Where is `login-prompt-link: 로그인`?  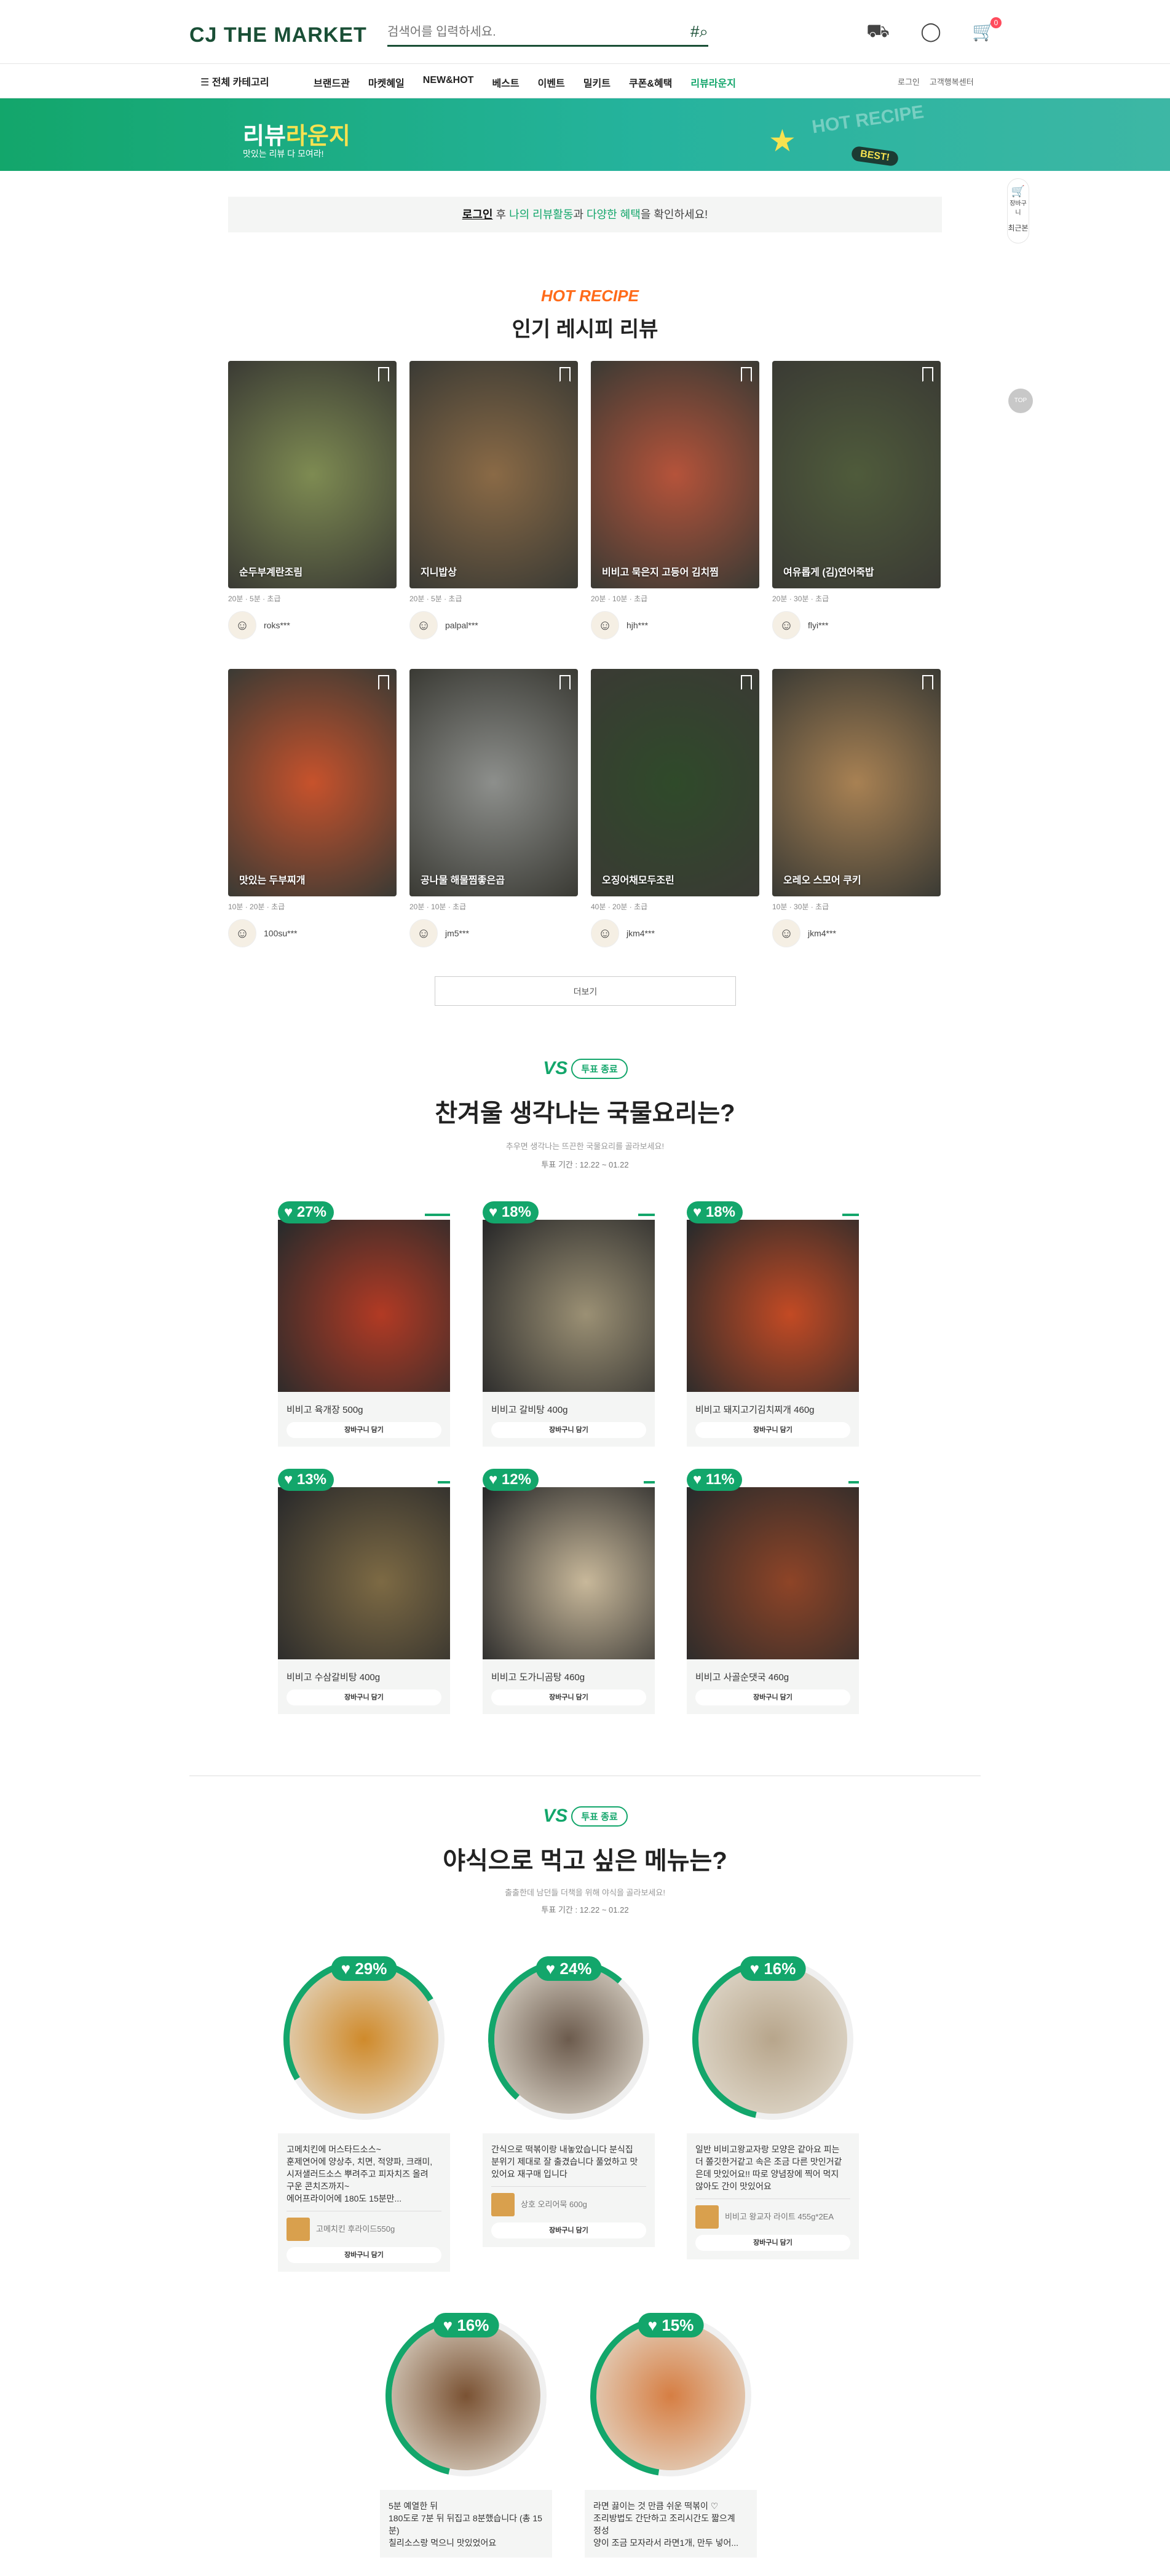
login-prompt-link: 로그인 is located at coordinates (477, 214).